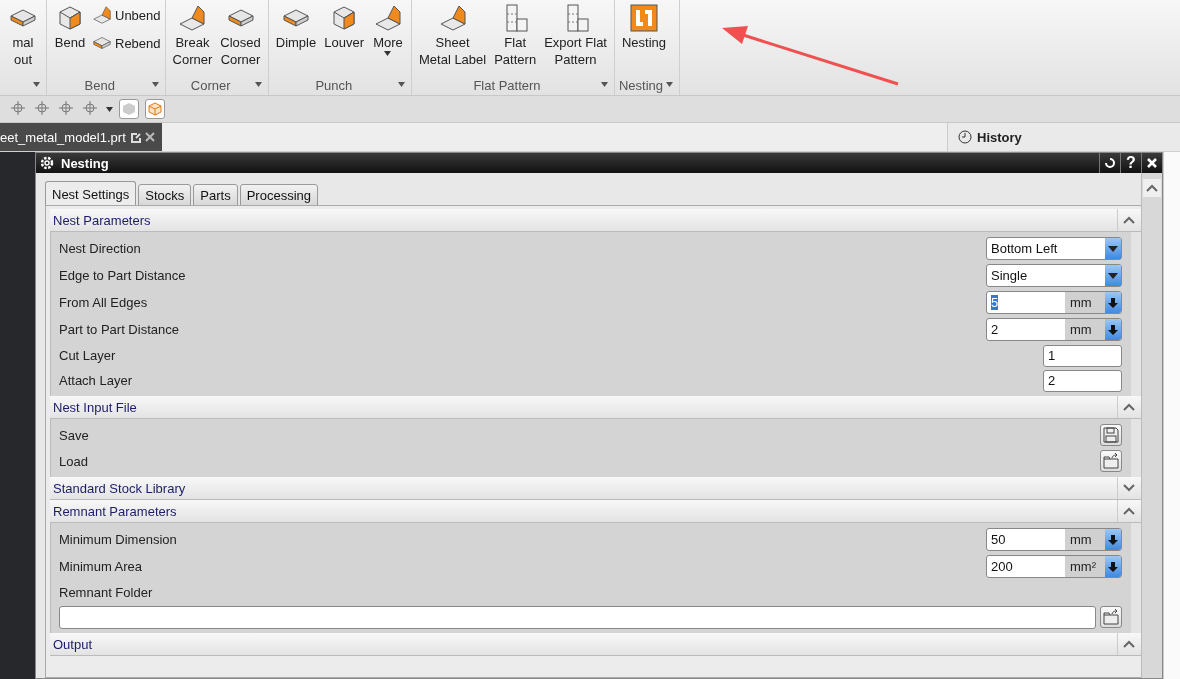  I want to click on dialog-title: Nesting, so click(85, 163).